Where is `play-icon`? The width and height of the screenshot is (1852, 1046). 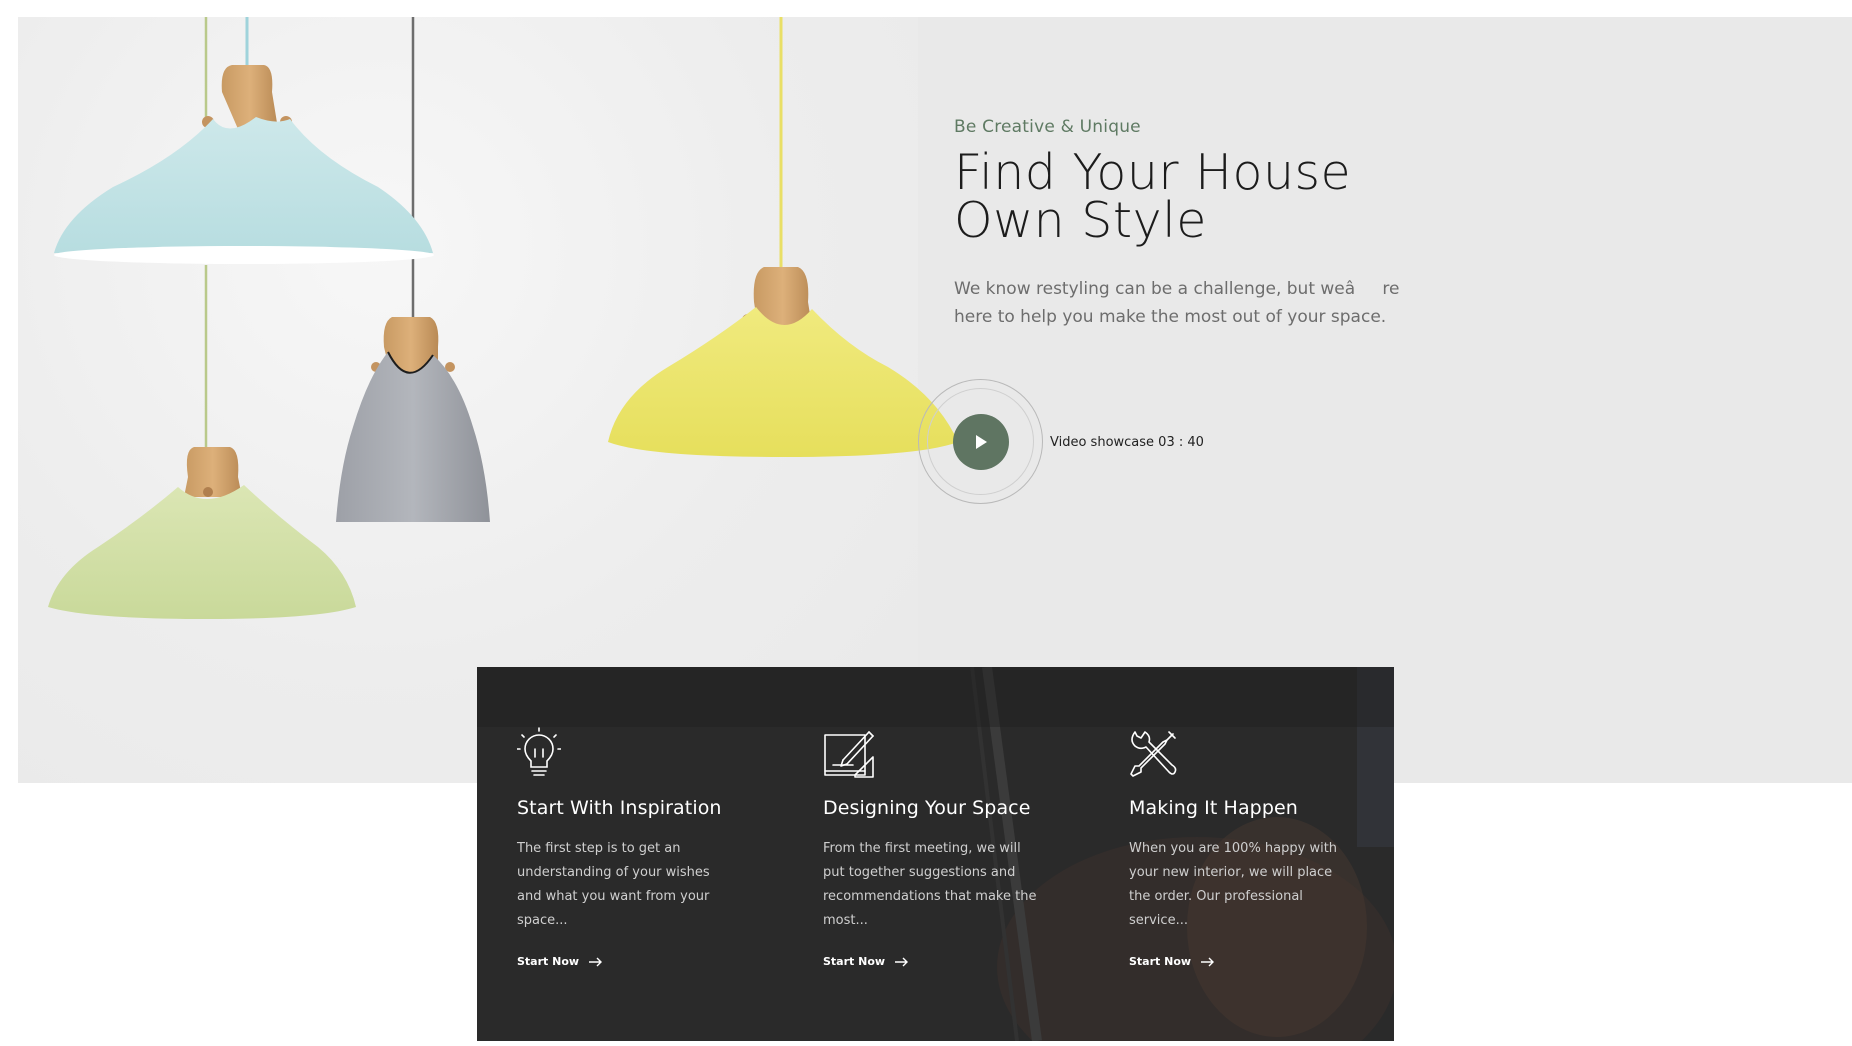 play-icon is located at coordinates (981, 442).